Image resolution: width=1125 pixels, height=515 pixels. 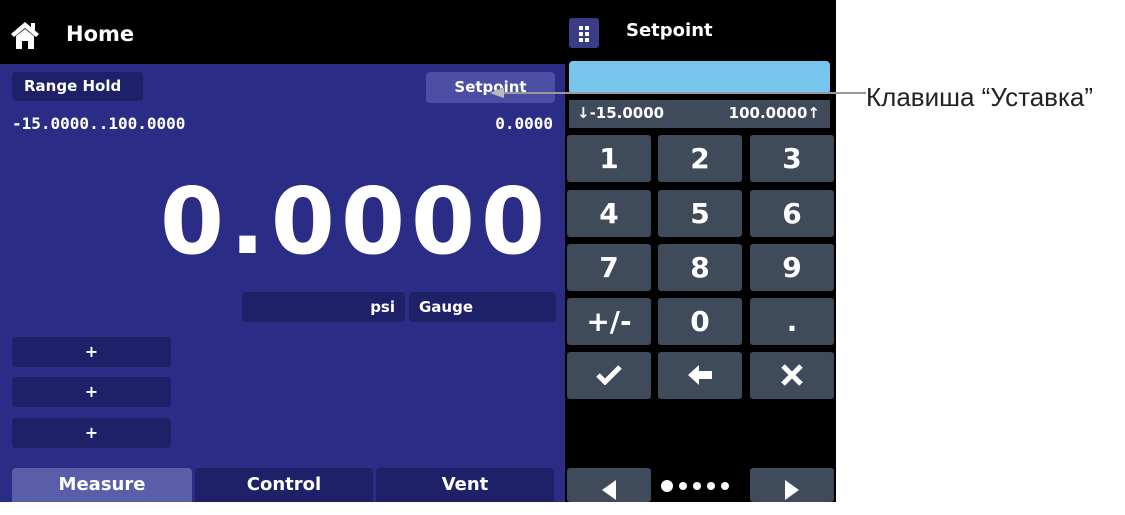 What do you see at coordinates (792, 213) in the screenshot?
I see `key-6: 6` at bounding box center [792, 213].